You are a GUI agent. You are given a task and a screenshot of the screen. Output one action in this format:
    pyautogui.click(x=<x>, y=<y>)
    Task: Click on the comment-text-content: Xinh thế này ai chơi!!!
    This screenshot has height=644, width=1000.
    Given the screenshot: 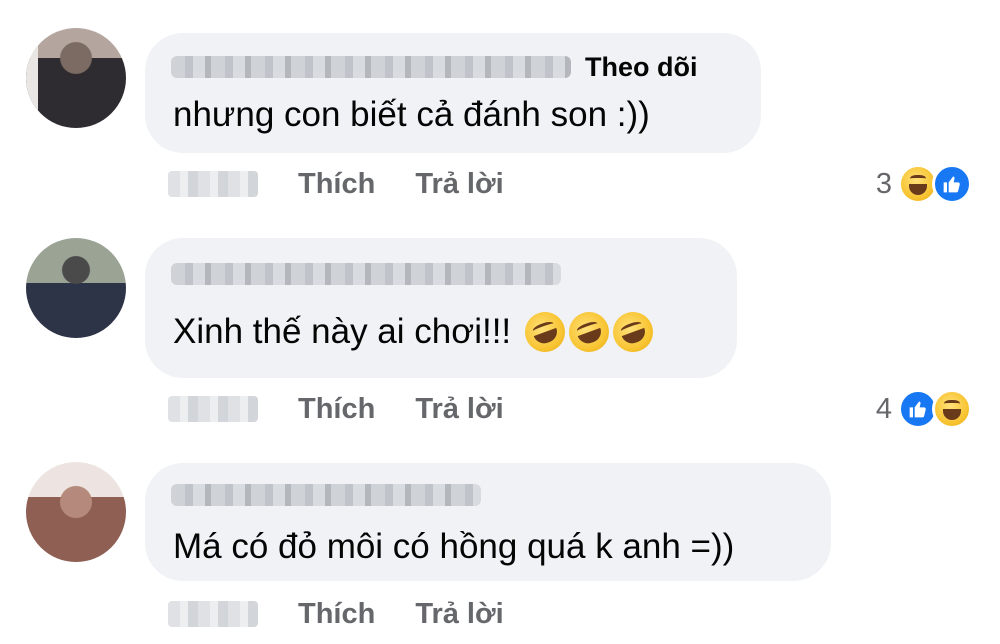 What is the action you would take?
    pyautogui.click(x=342, y=331)
    